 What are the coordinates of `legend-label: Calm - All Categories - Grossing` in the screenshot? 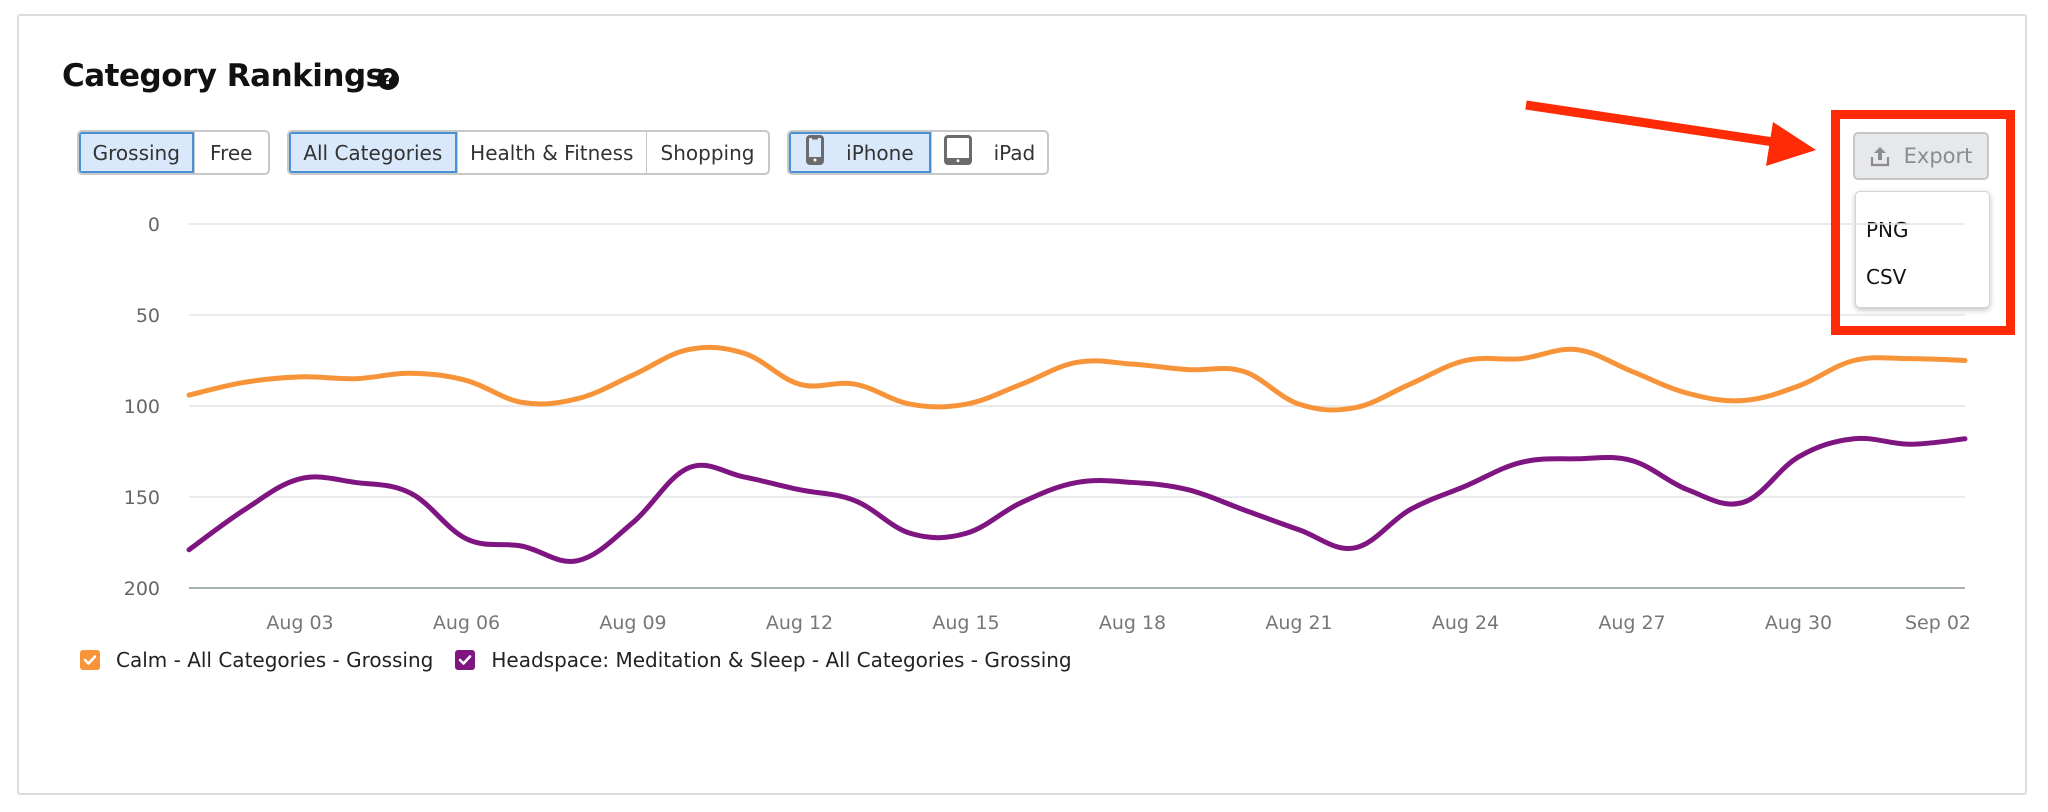 It's located at (275, 660).